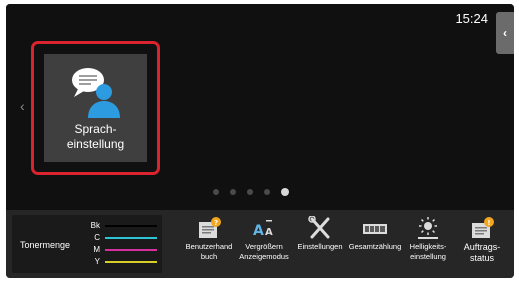 Image resolution: width=519 pixels, height=282 pixels. Describe the element at coordinates (209, 239) in the screenshot. I see `user-manual-button: ? Benutzerhand buch` at that location.